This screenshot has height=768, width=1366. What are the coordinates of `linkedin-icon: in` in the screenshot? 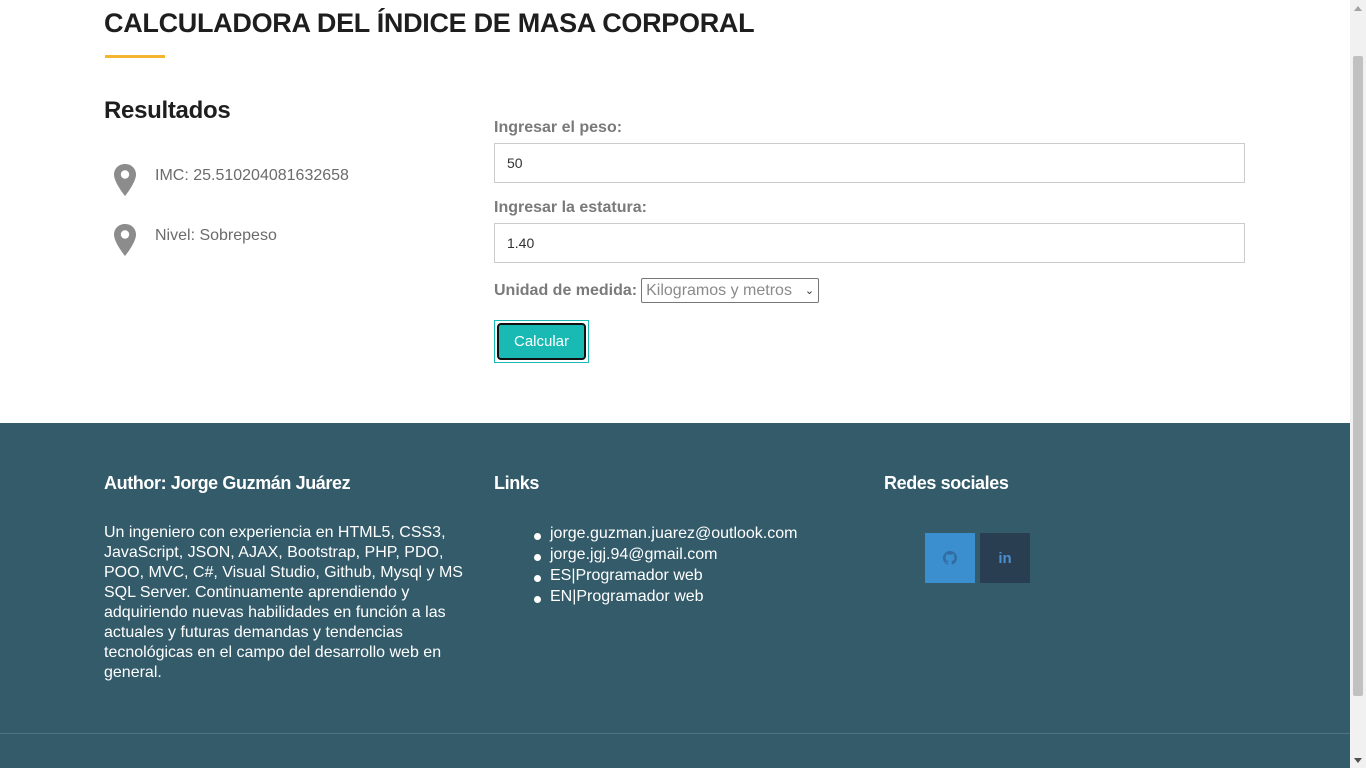 It's located at (1005, 558).